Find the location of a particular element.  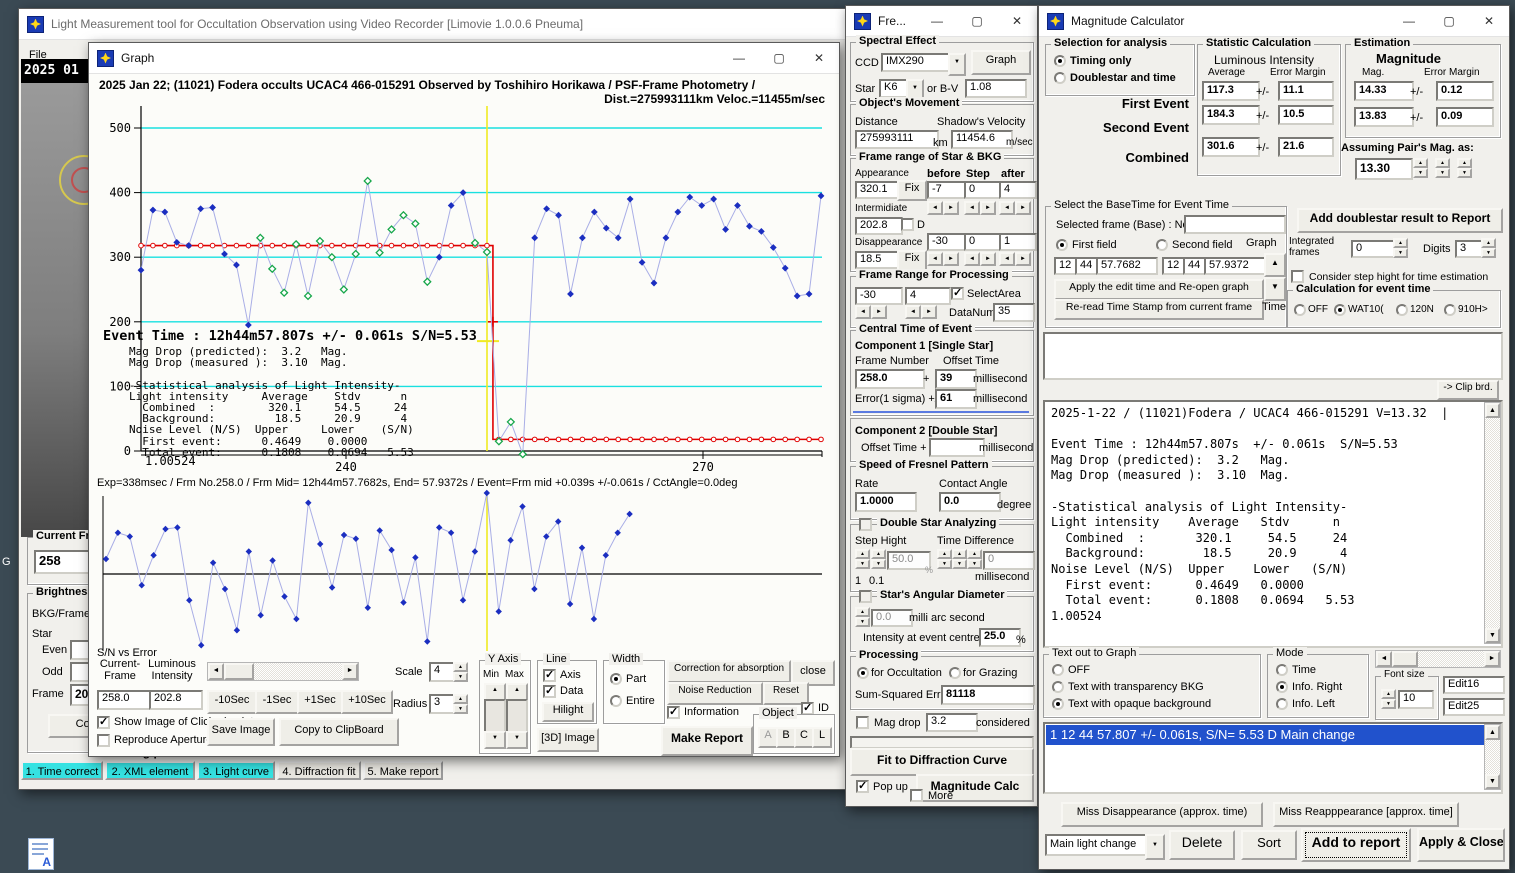

add-to-report-button: Add to report is located at coordinates (1356, 845).